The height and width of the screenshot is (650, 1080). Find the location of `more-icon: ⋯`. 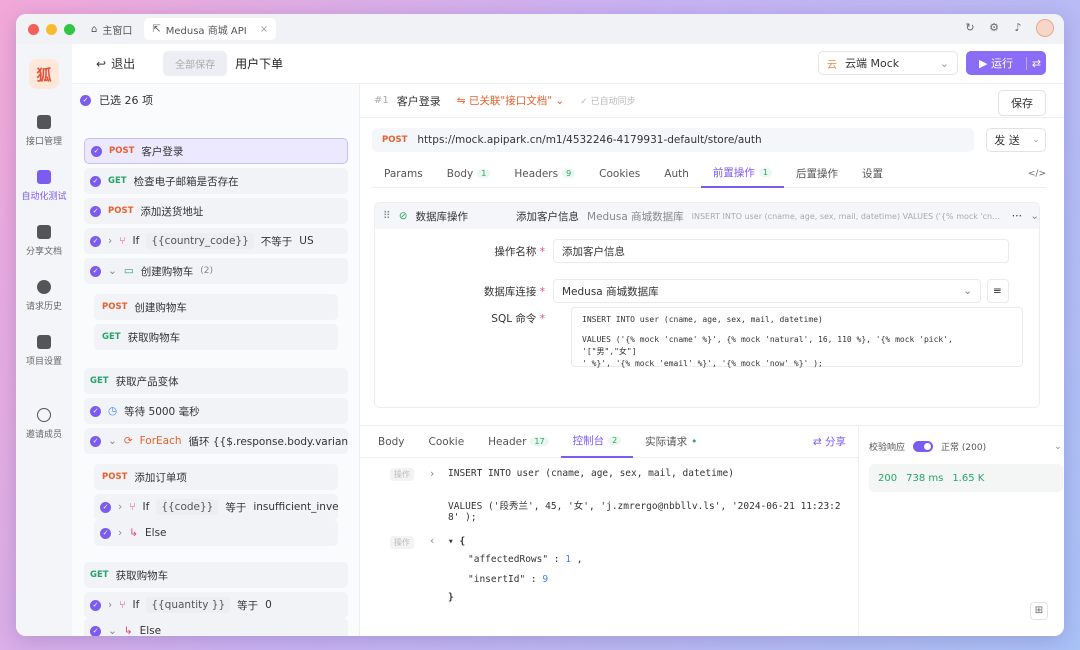

more-icon: ⋯ is located at coordinates (1017, 216).